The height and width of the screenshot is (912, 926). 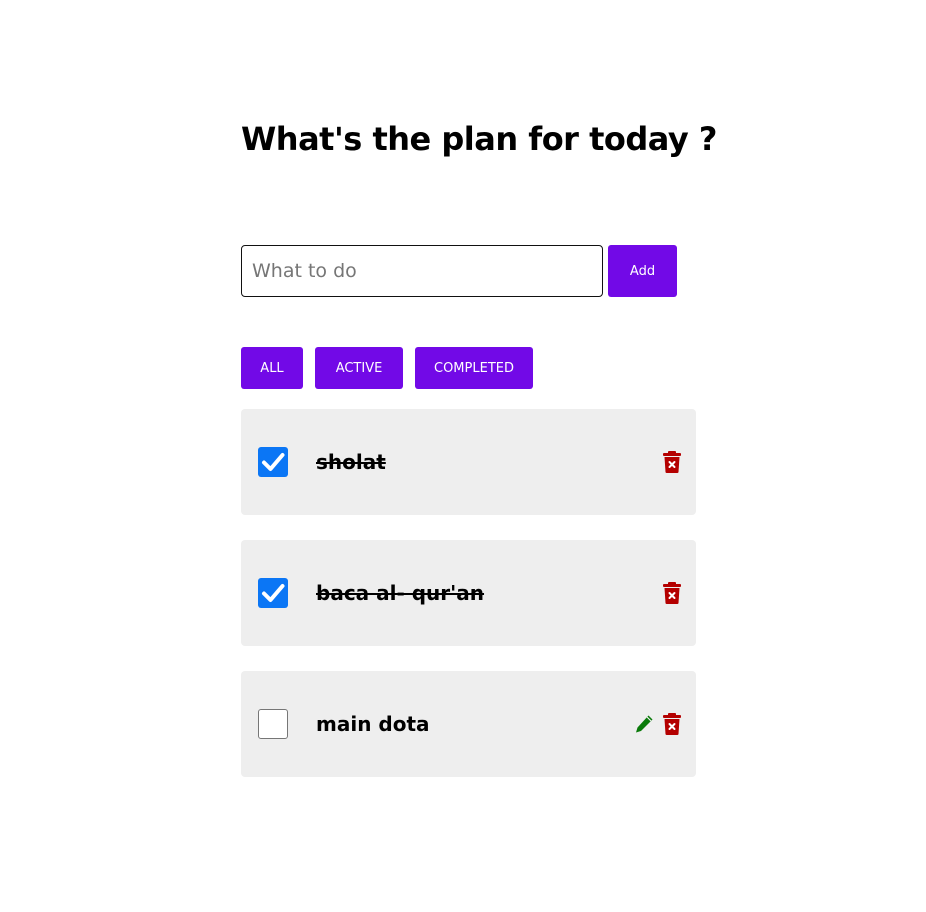 I want to click on pencil-icon, so click(x=644, y=724).